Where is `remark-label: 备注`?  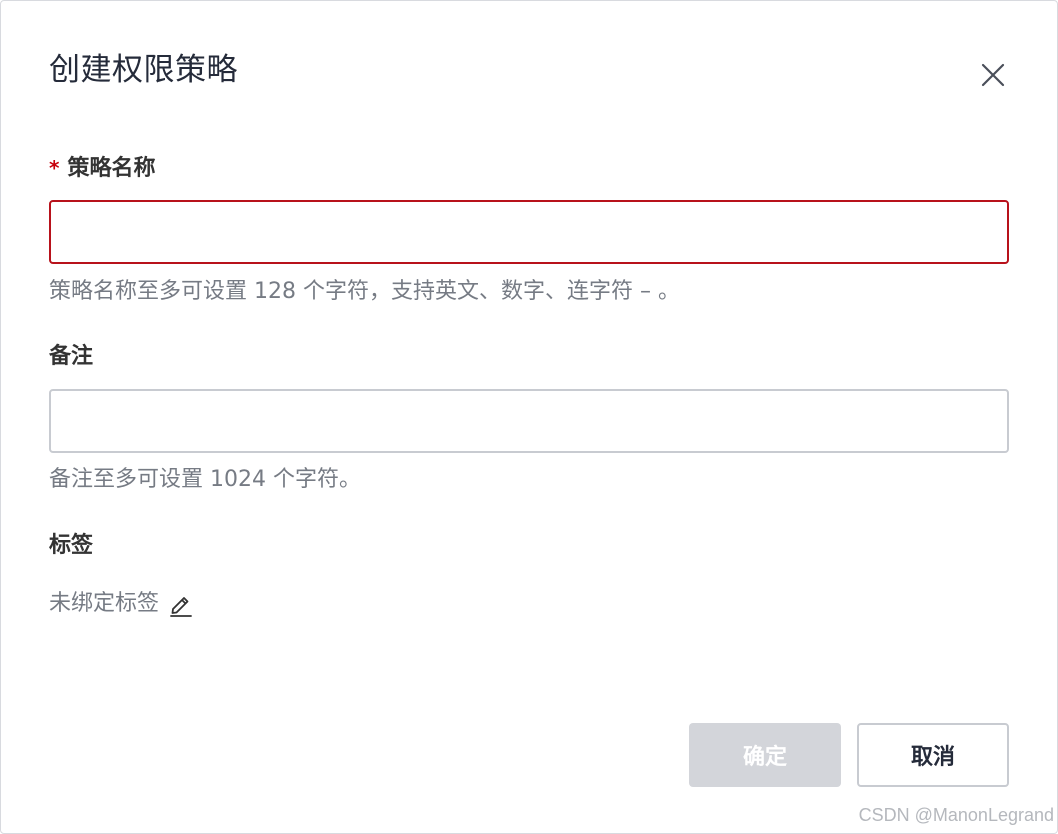
remark-label: 备注 is located at coordinates (71, 356).